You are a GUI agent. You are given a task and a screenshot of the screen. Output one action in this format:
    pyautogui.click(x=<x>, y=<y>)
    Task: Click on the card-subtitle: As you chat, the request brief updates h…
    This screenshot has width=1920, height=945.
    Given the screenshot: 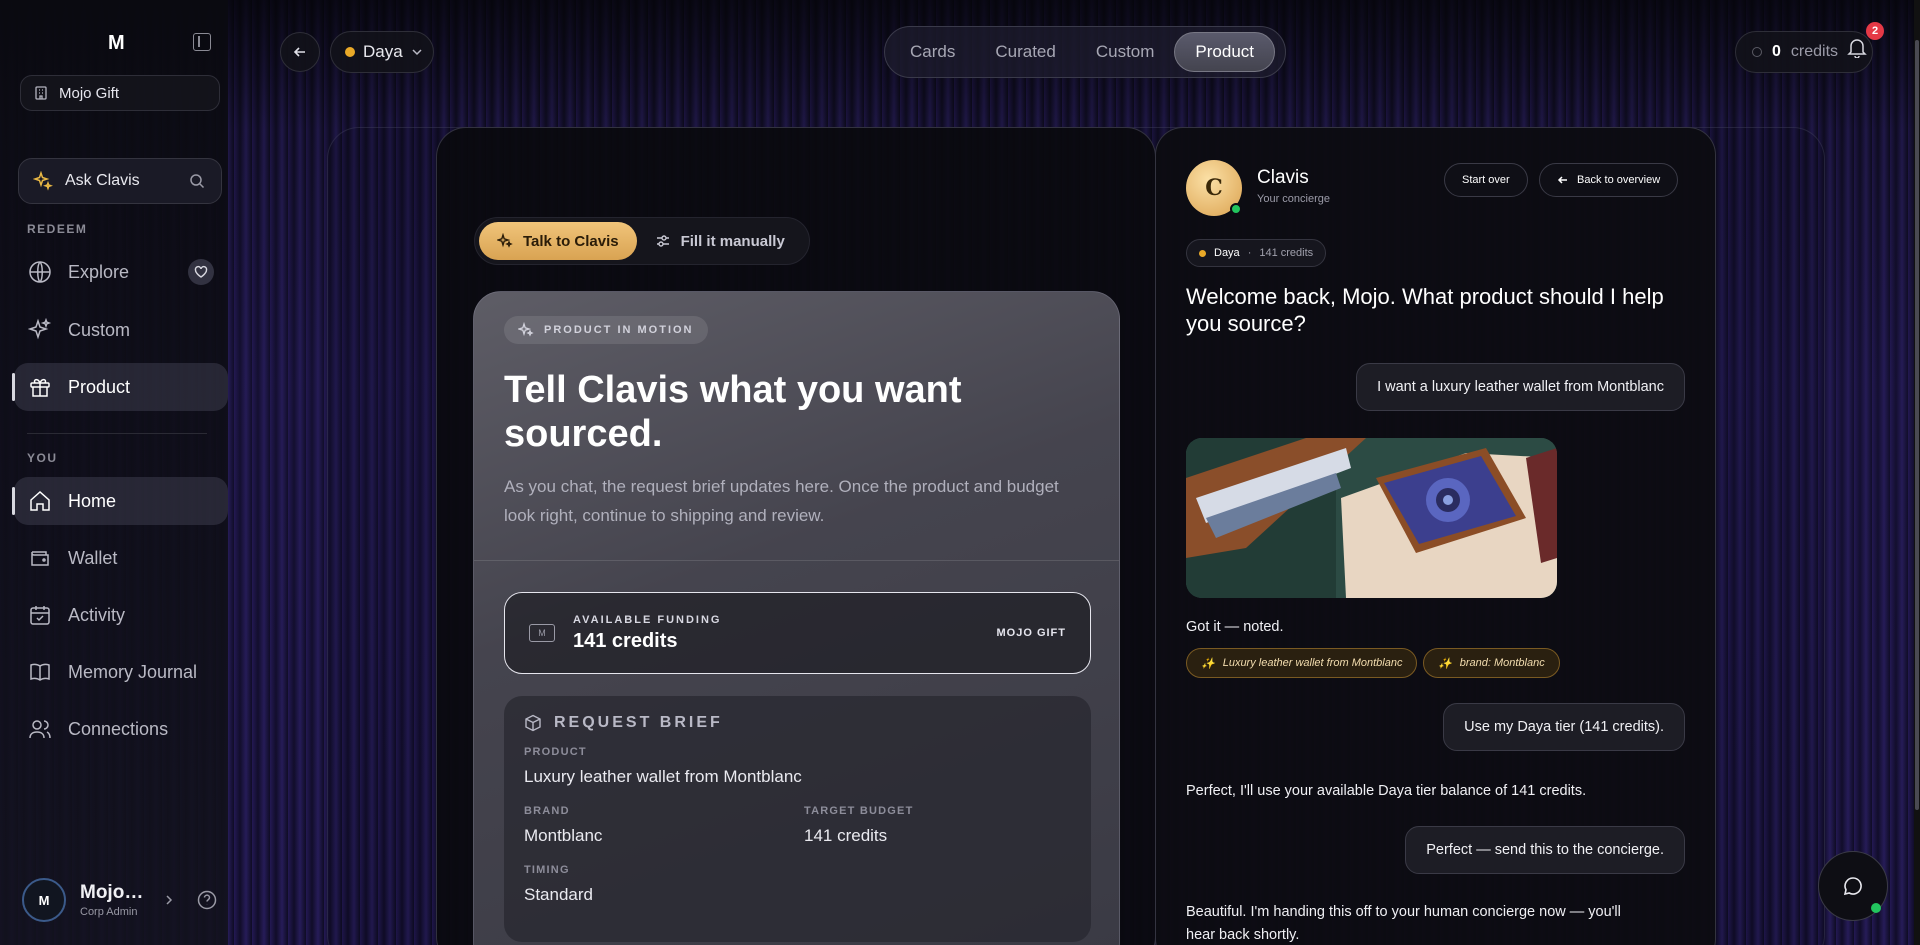 What is the action you would take?
    pyautogui.click(x=781, y=501)
    